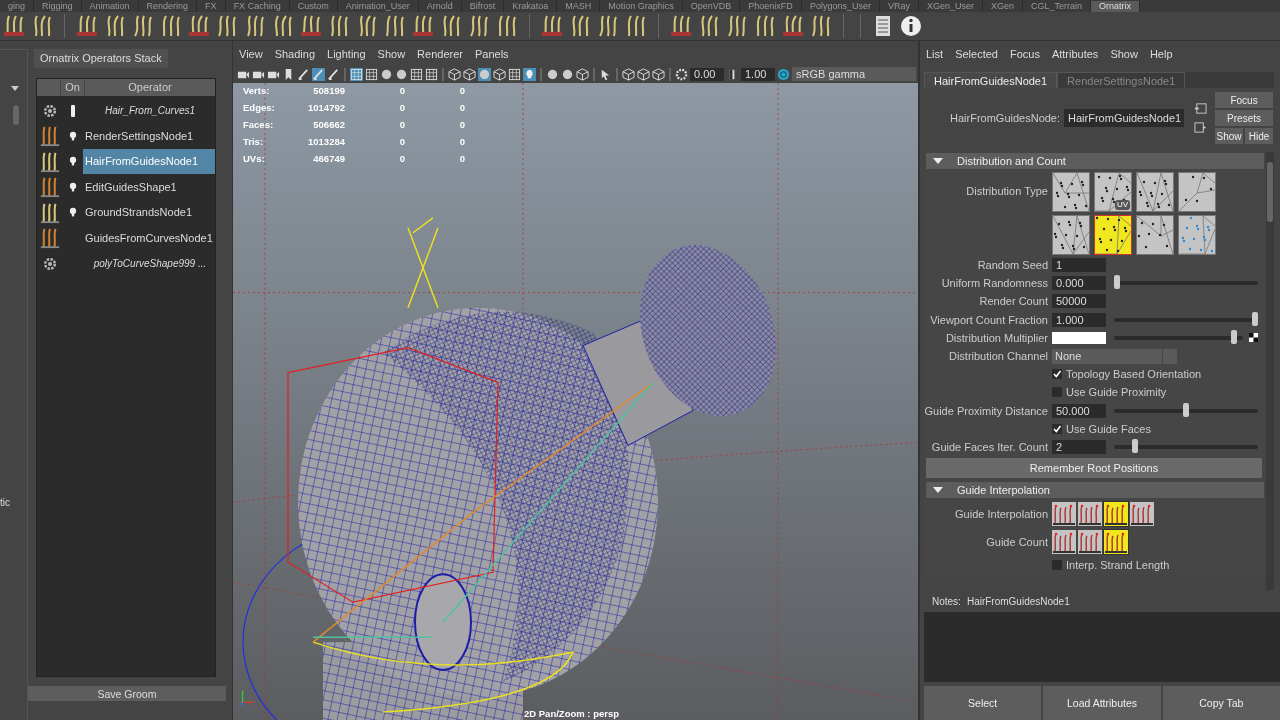 Image resolution: width=1280 pixels, height=720 pixels. I want to click on menu-item: Focus, so click(1024, 56).